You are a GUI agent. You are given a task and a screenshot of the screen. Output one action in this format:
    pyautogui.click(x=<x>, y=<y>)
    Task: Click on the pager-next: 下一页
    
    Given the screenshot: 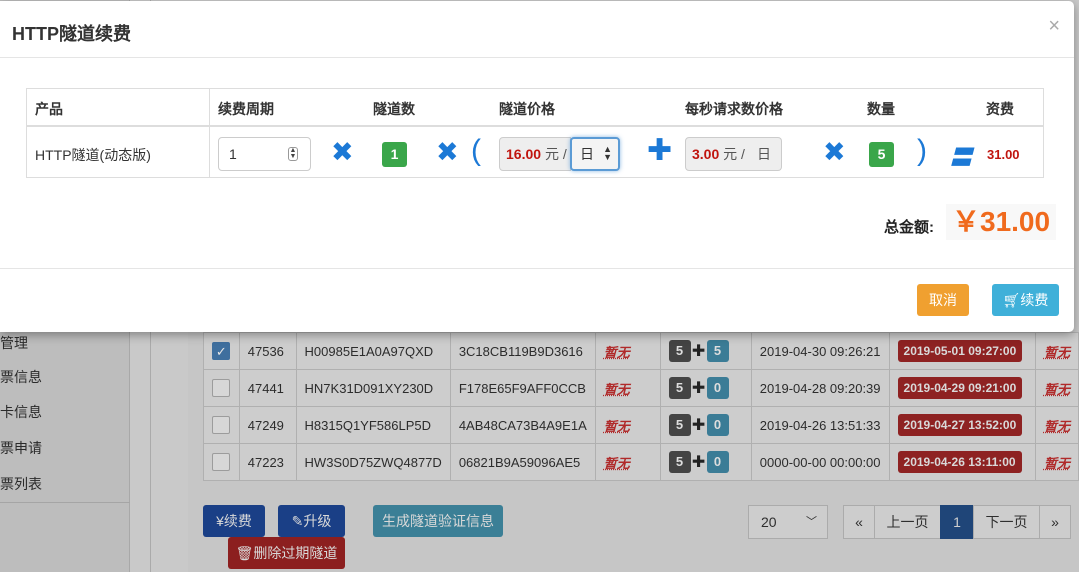 What is the action you would take?
    pyautogui.click(x=1006, y=522)
    